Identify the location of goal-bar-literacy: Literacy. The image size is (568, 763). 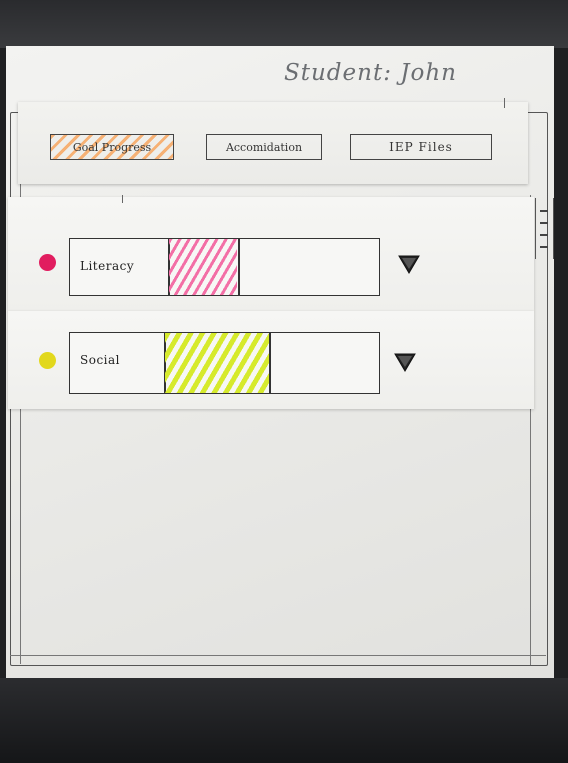
(224, 267).